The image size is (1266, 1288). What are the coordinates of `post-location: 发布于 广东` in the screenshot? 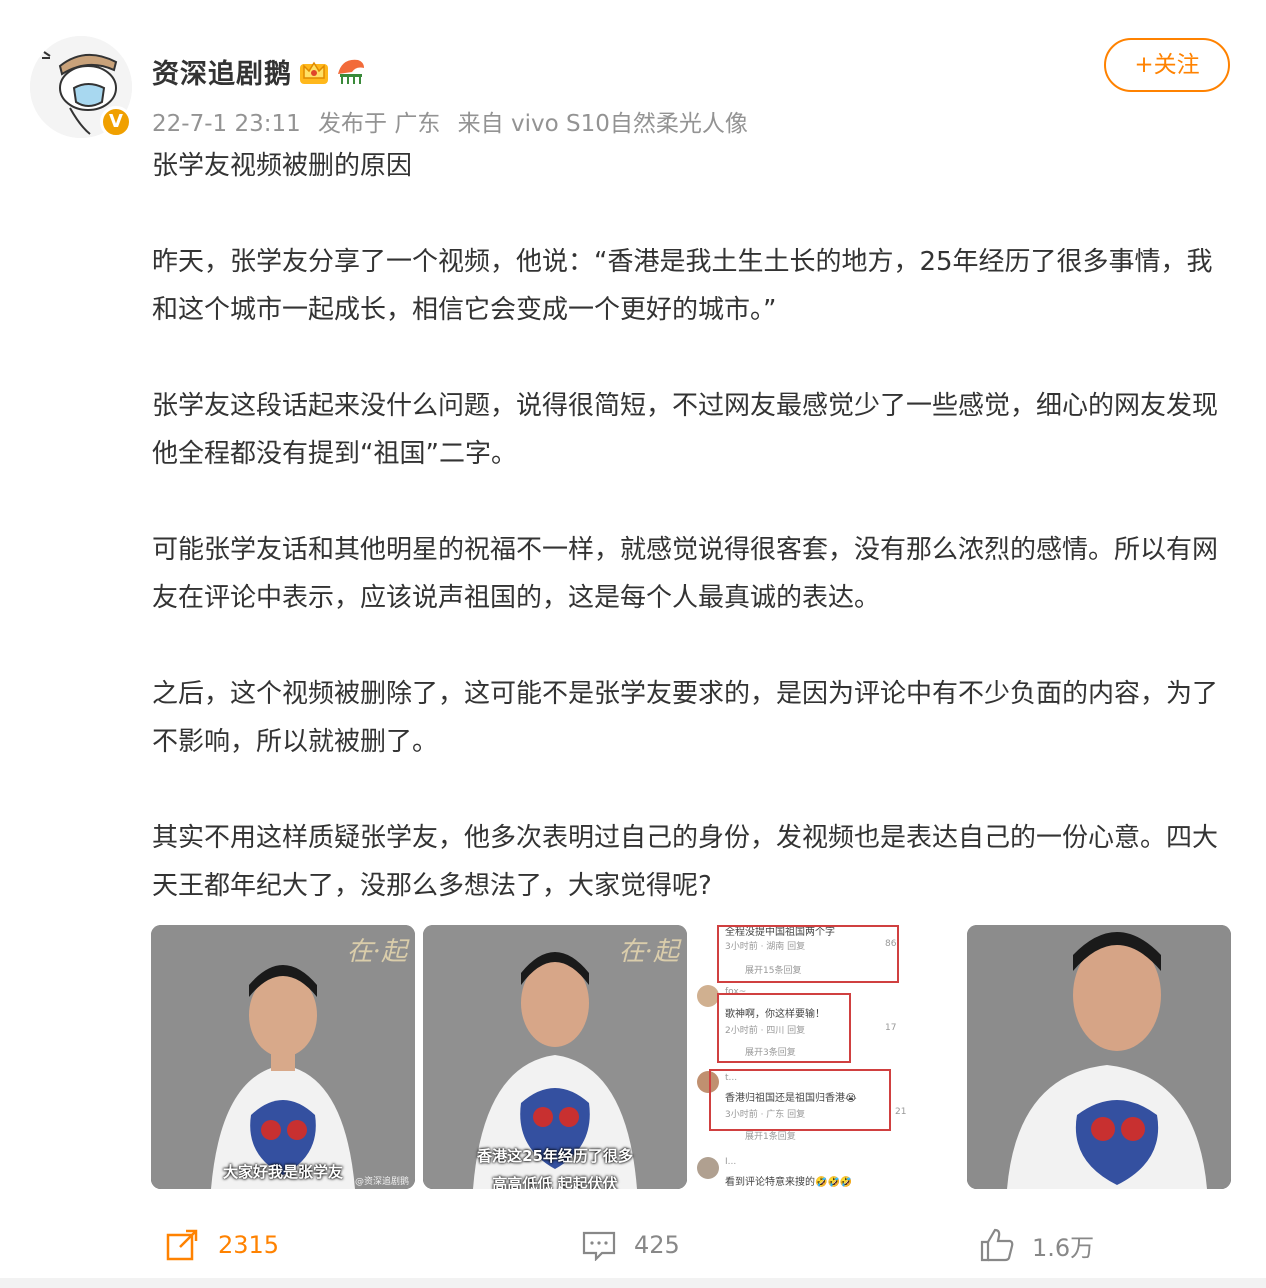 It's located at (379, 124).